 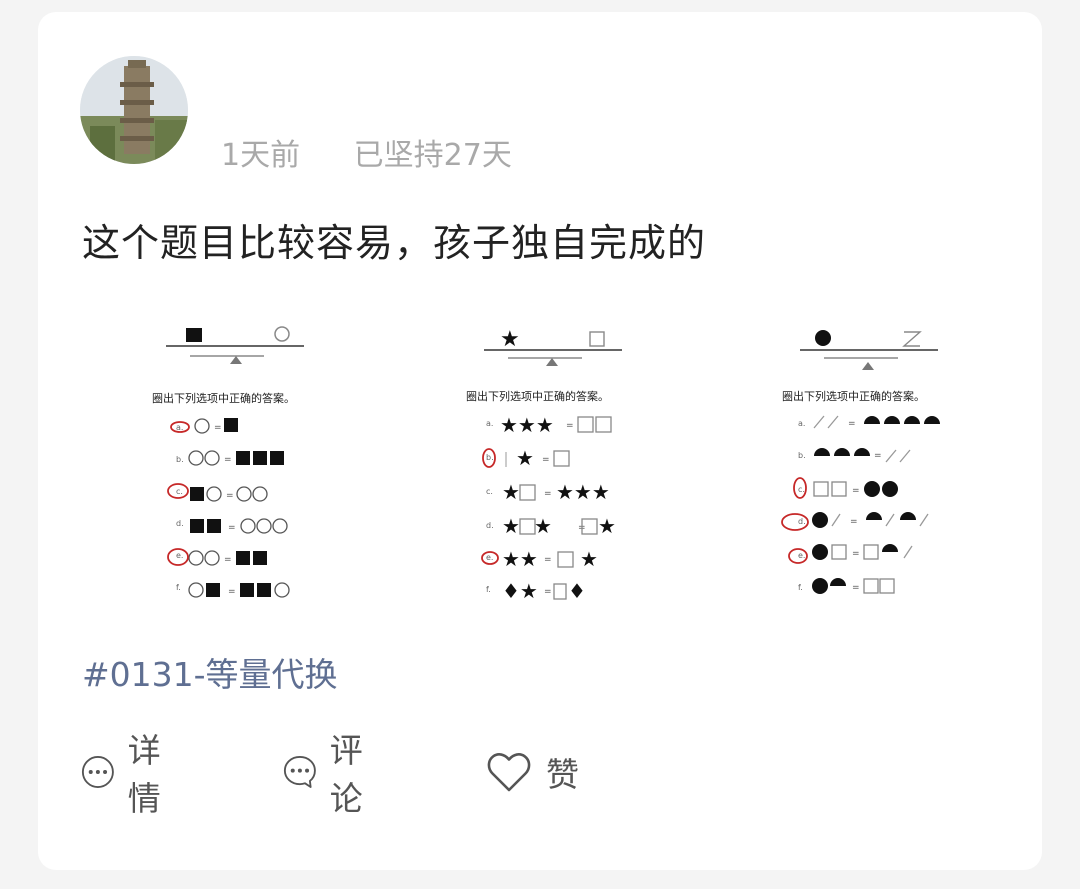 What do you see at coordinates (97, 772) in the screenshot?
I see `more-circle-icon` at bounding box center [97, 772].